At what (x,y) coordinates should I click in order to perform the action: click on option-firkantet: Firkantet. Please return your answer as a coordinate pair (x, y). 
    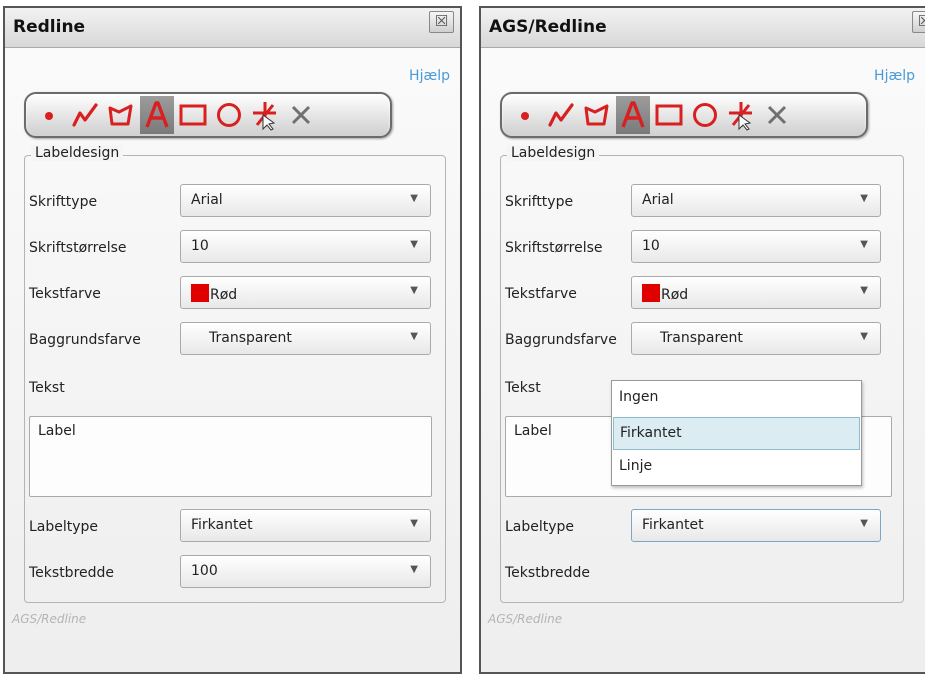
    Looking at the image, I should click on (736, 433).